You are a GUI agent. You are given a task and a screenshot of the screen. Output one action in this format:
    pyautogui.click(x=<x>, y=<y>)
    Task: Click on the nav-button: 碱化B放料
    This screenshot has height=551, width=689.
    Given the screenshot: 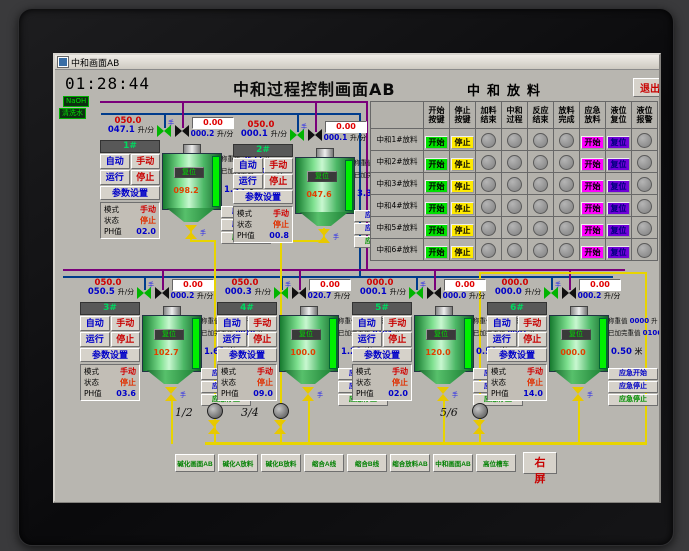 What is the action you would take?
    pyautogui.click(x=281, y=463)
    